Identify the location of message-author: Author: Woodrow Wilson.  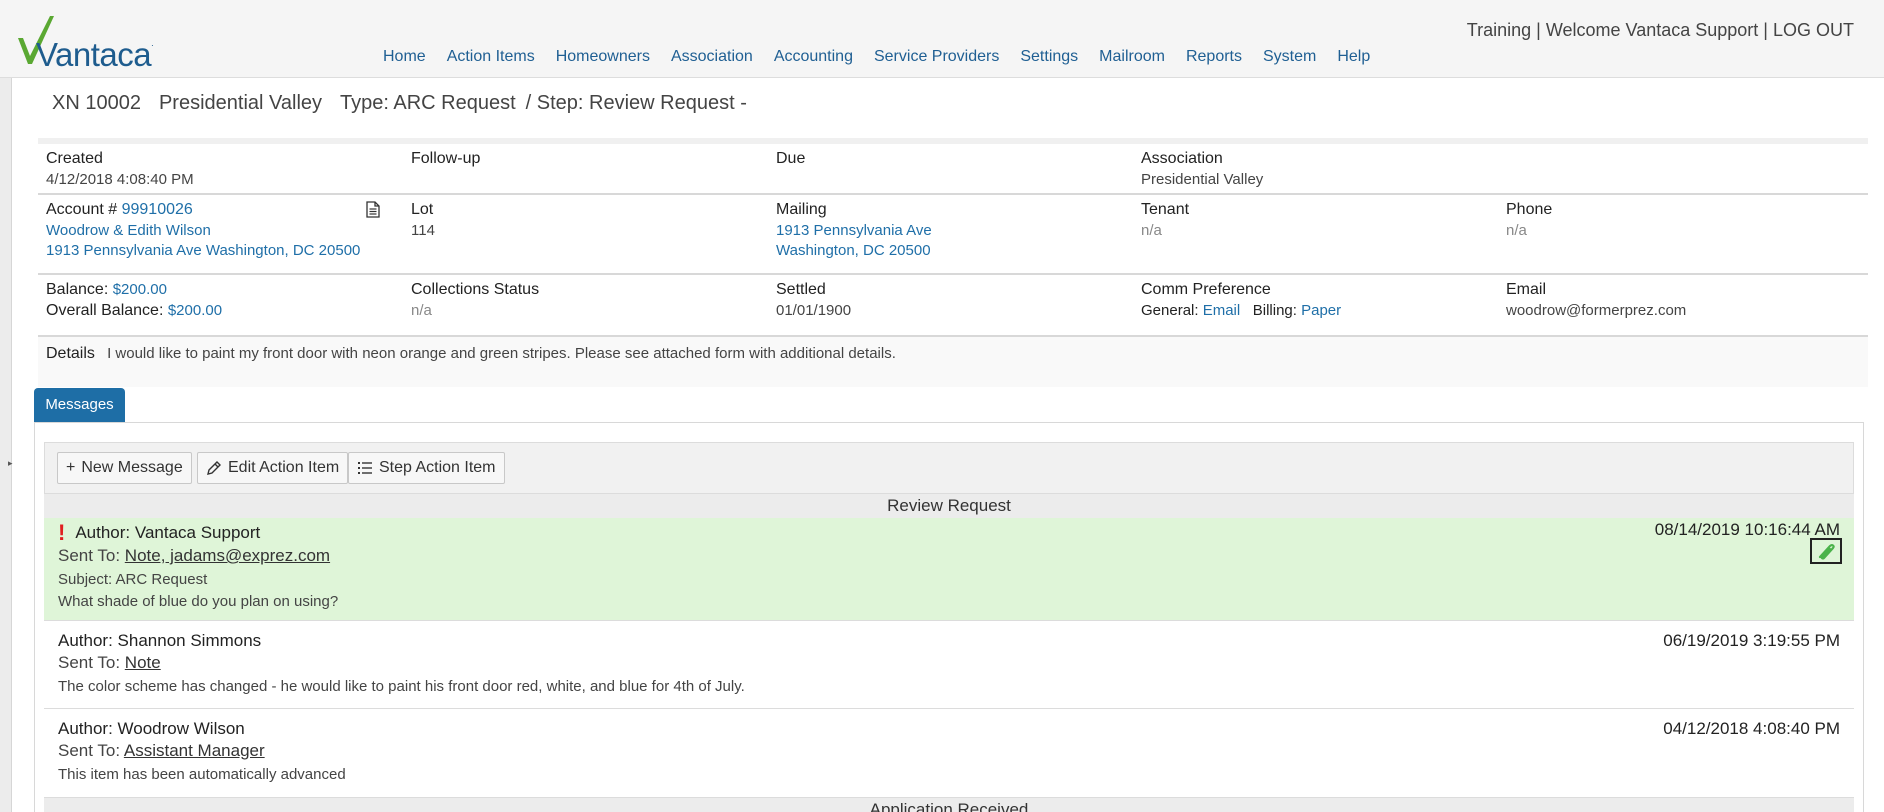
(151, 728).